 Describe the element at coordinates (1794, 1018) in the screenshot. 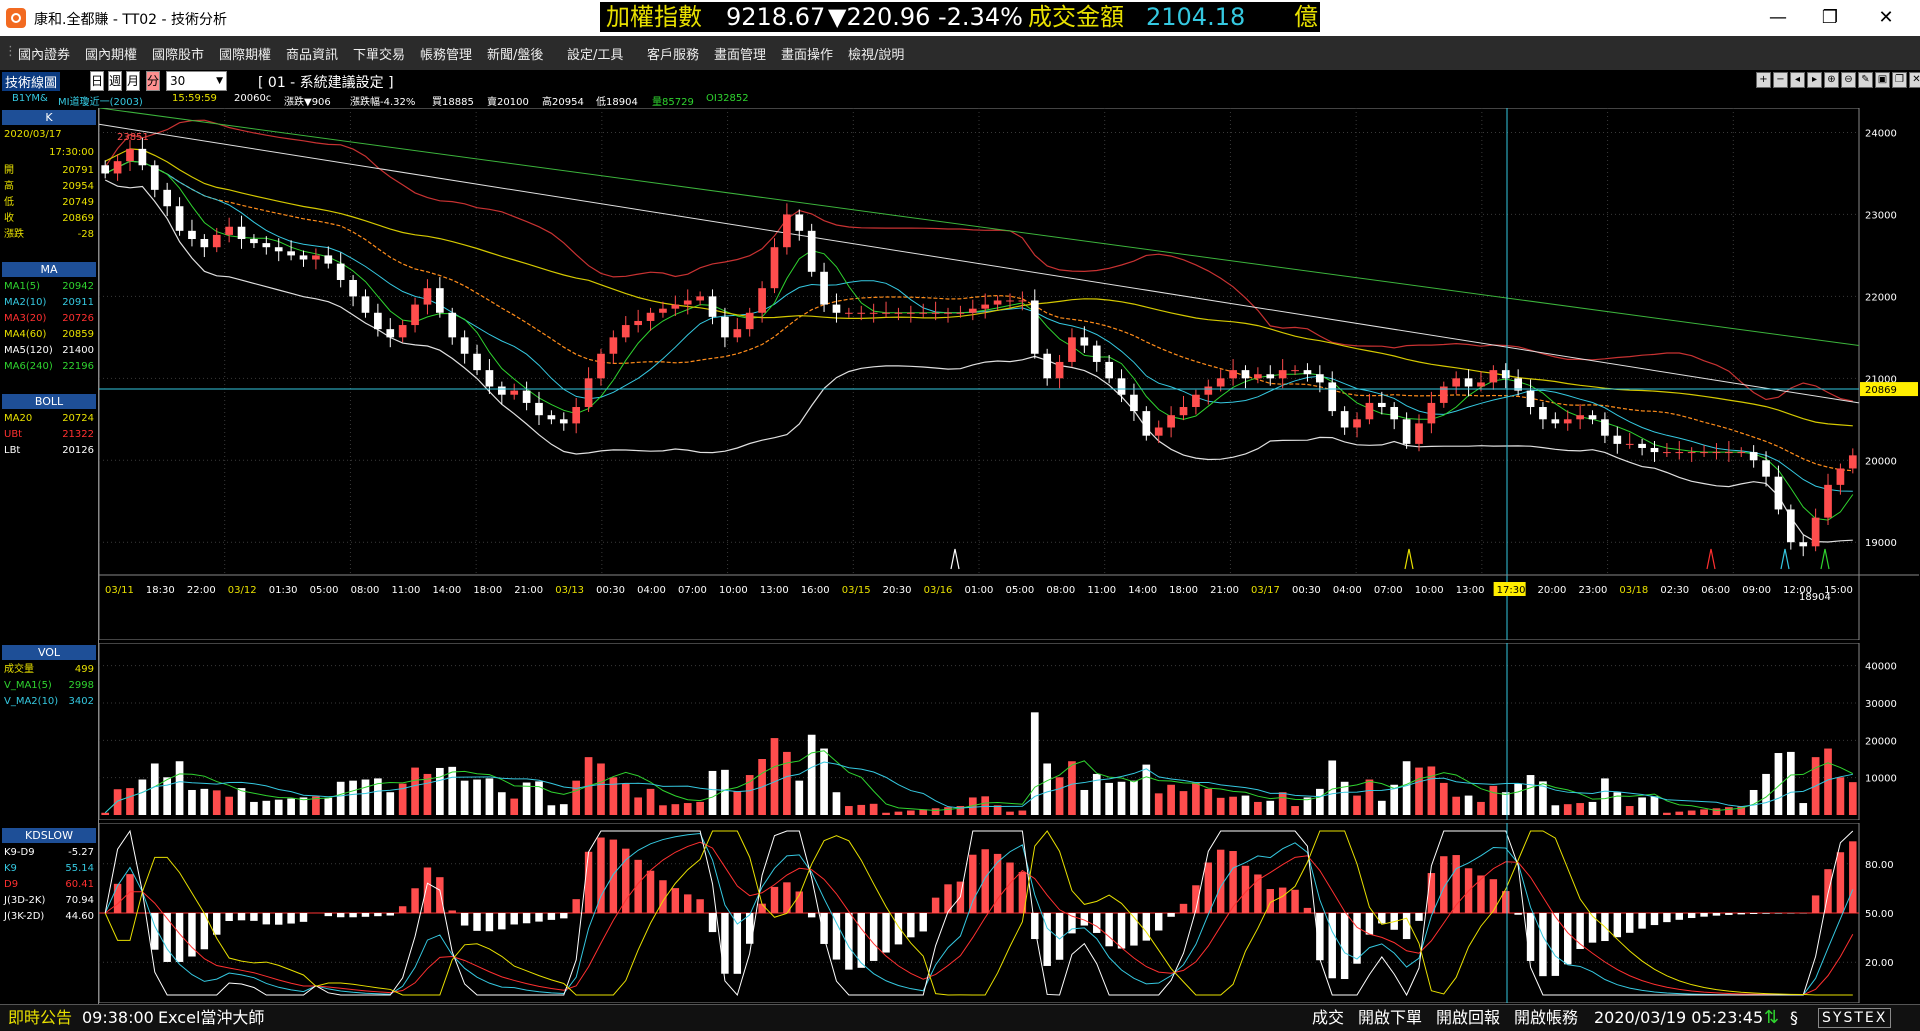

I see `settings-icon: §` at that location.